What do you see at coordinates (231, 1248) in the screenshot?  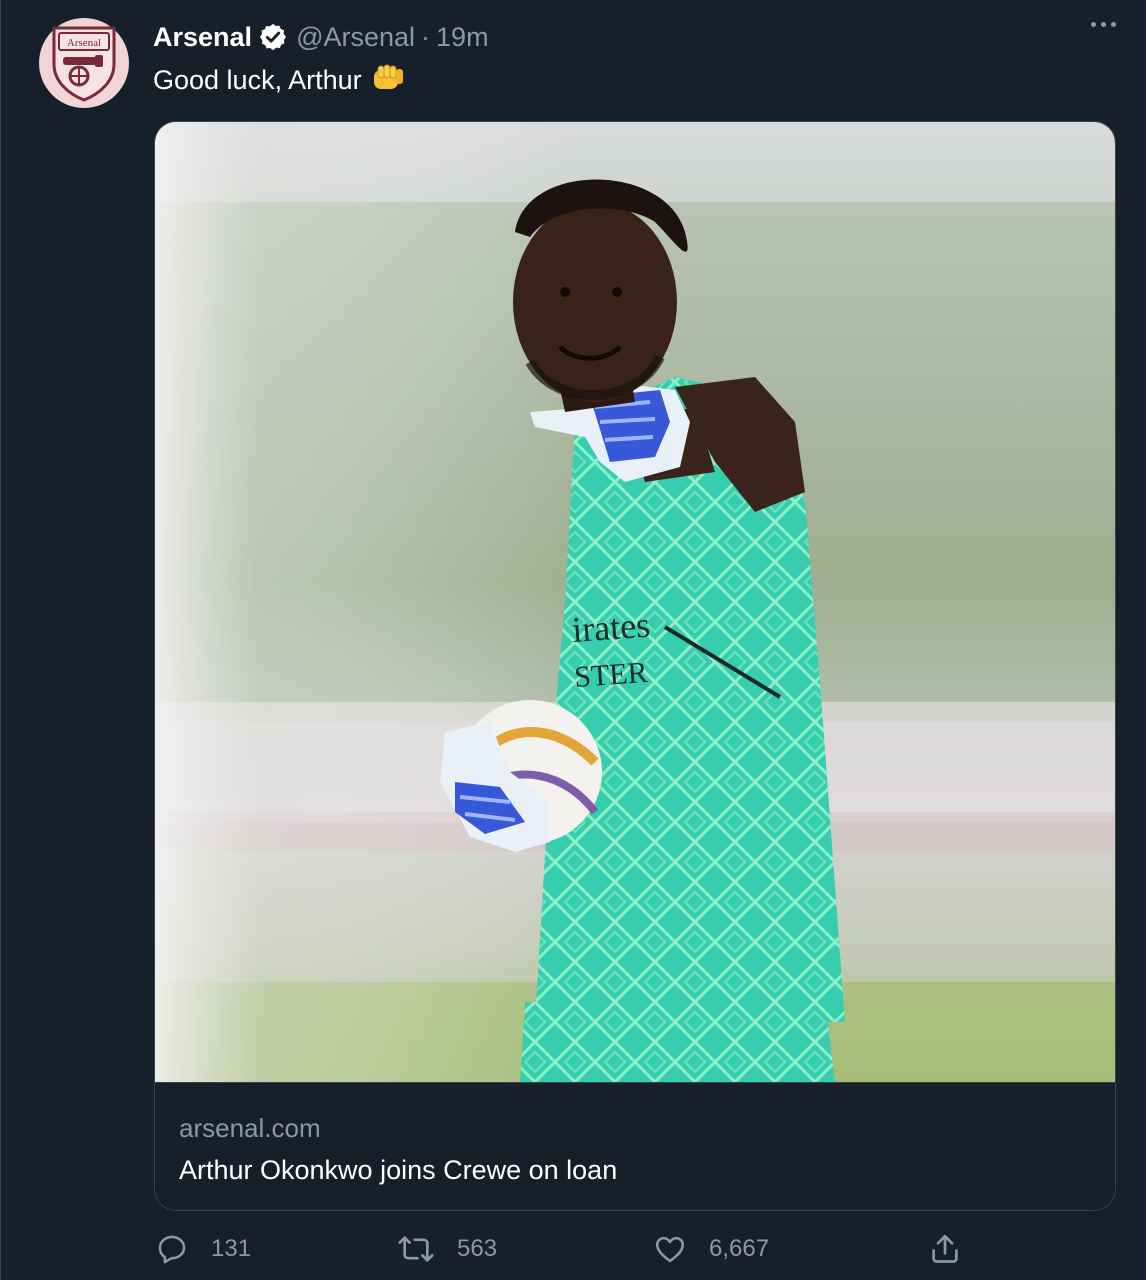 I see `reply-count: 131` at bounding box center [231, 1248].